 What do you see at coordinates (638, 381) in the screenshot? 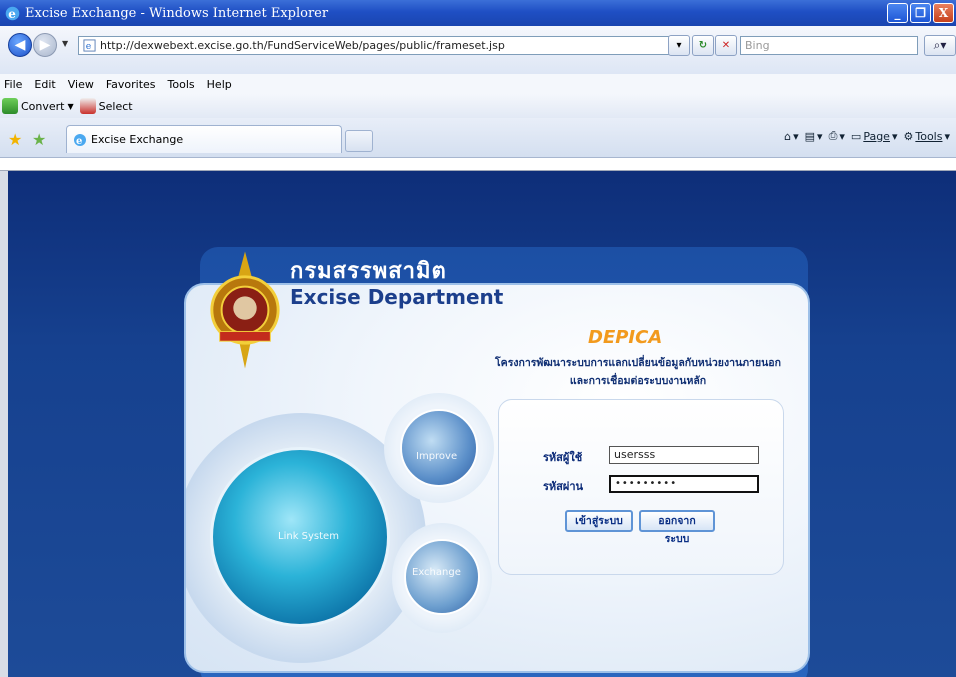
I see `project-title-line2: และการเชื่อมต่อระบบงานหลัก` at bounding box center [638, 381].